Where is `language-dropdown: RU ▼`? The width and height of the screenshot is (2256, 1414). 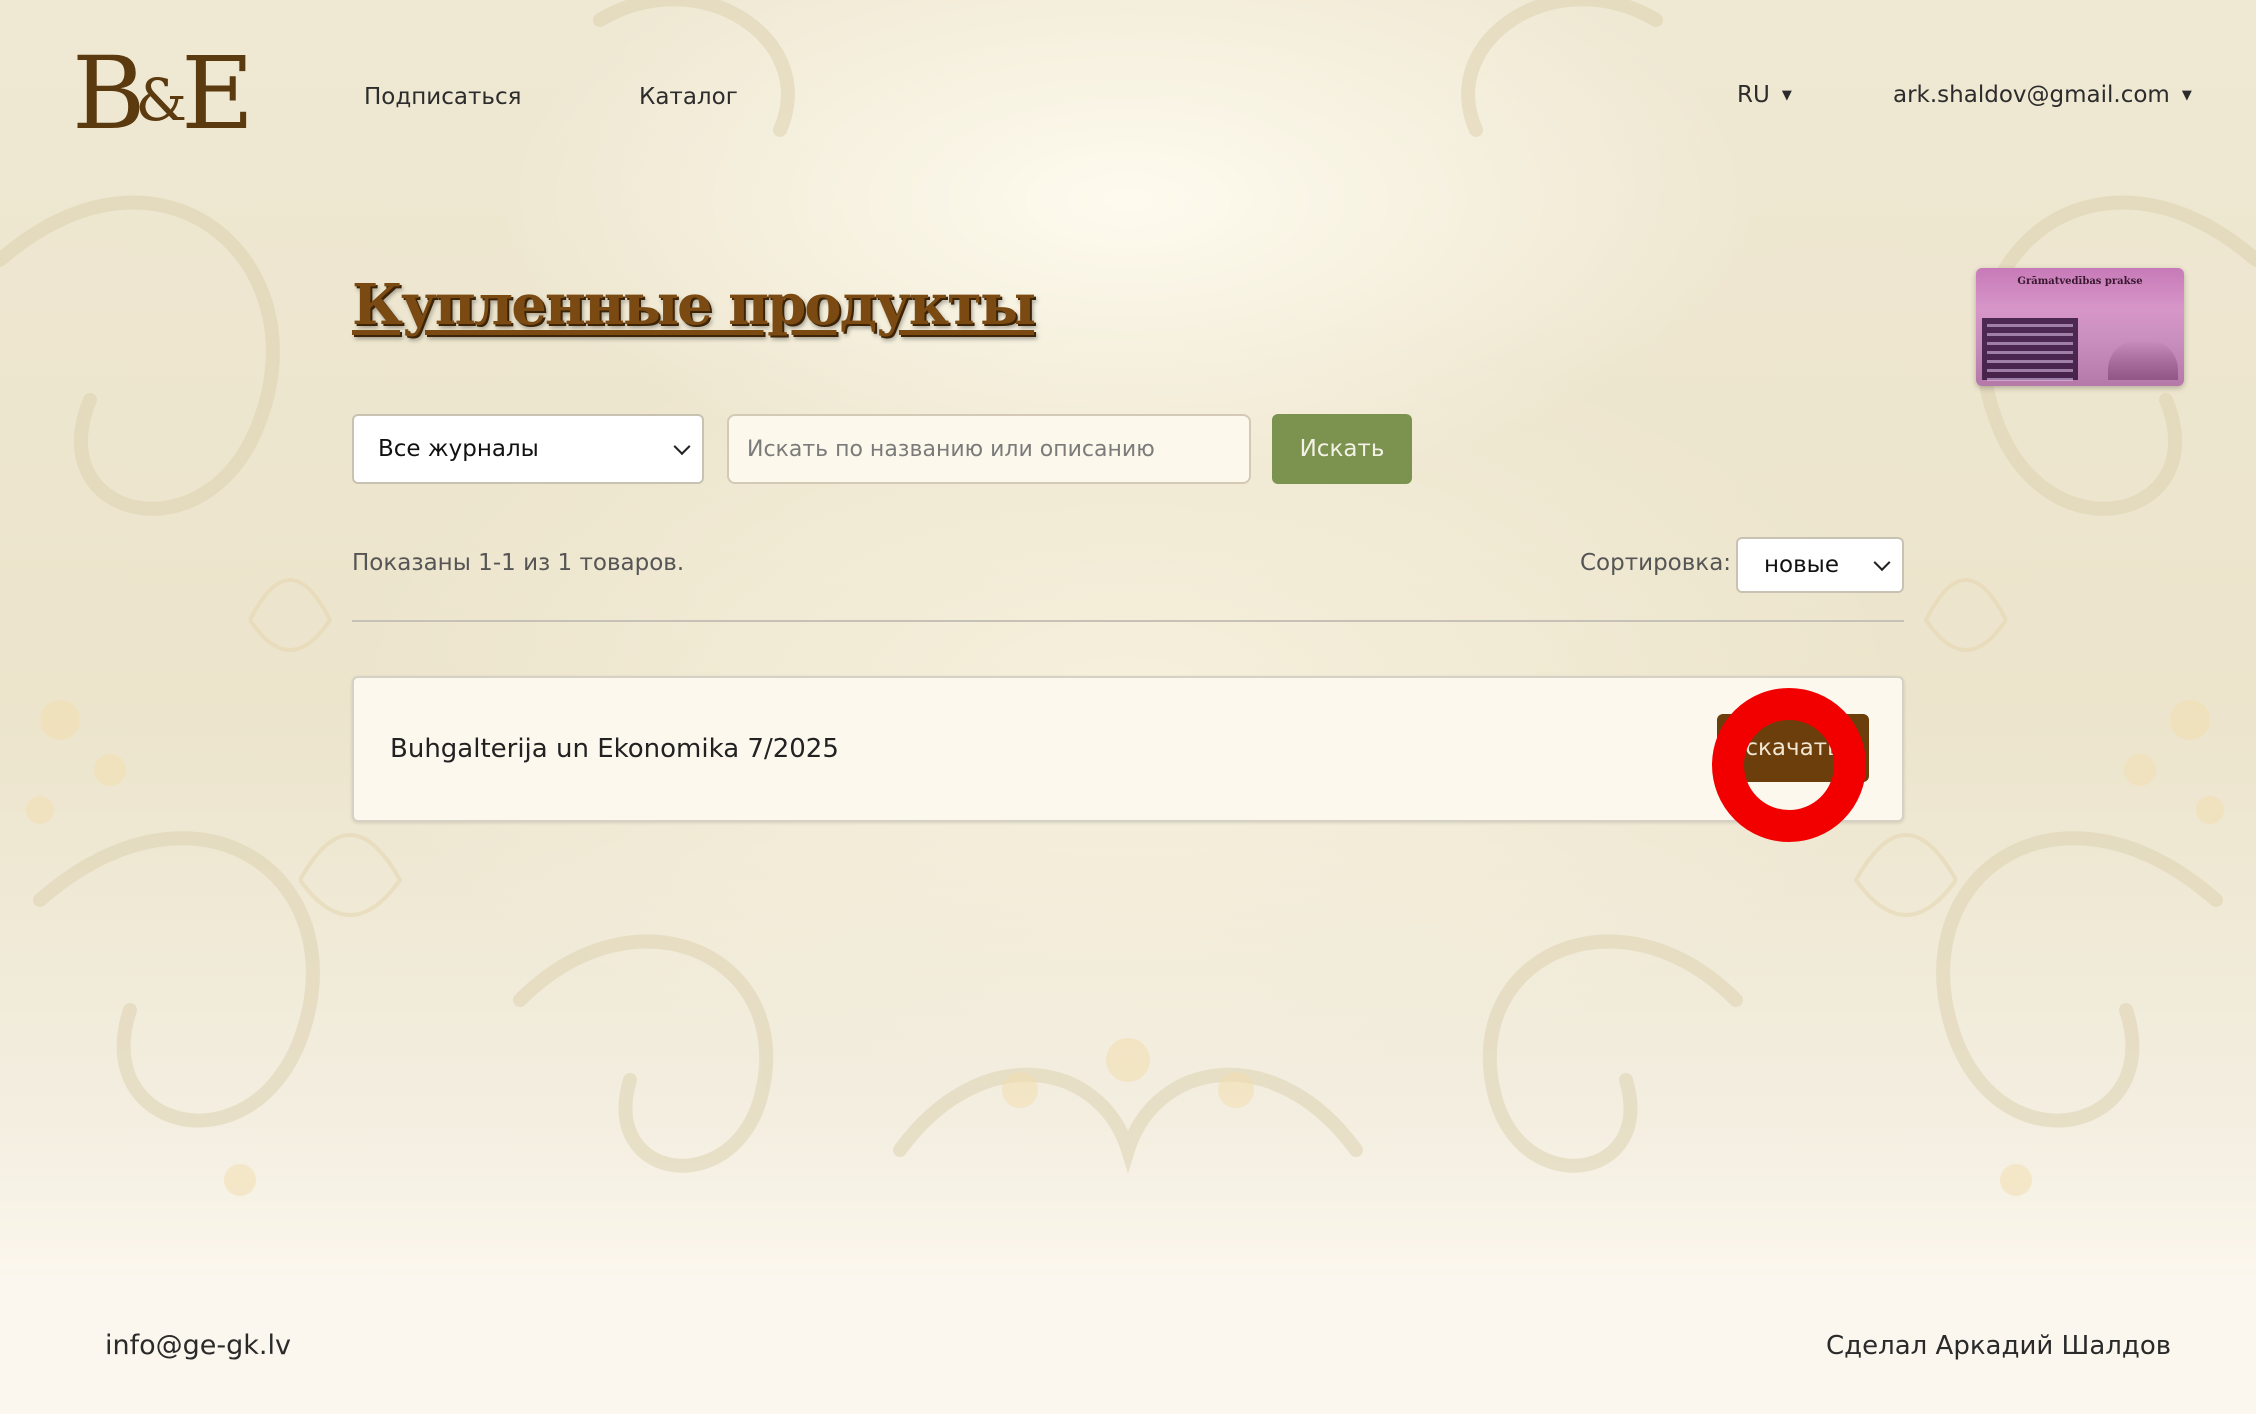 language-dropdown: RU ▼ is located at coordinates (1764, 95).